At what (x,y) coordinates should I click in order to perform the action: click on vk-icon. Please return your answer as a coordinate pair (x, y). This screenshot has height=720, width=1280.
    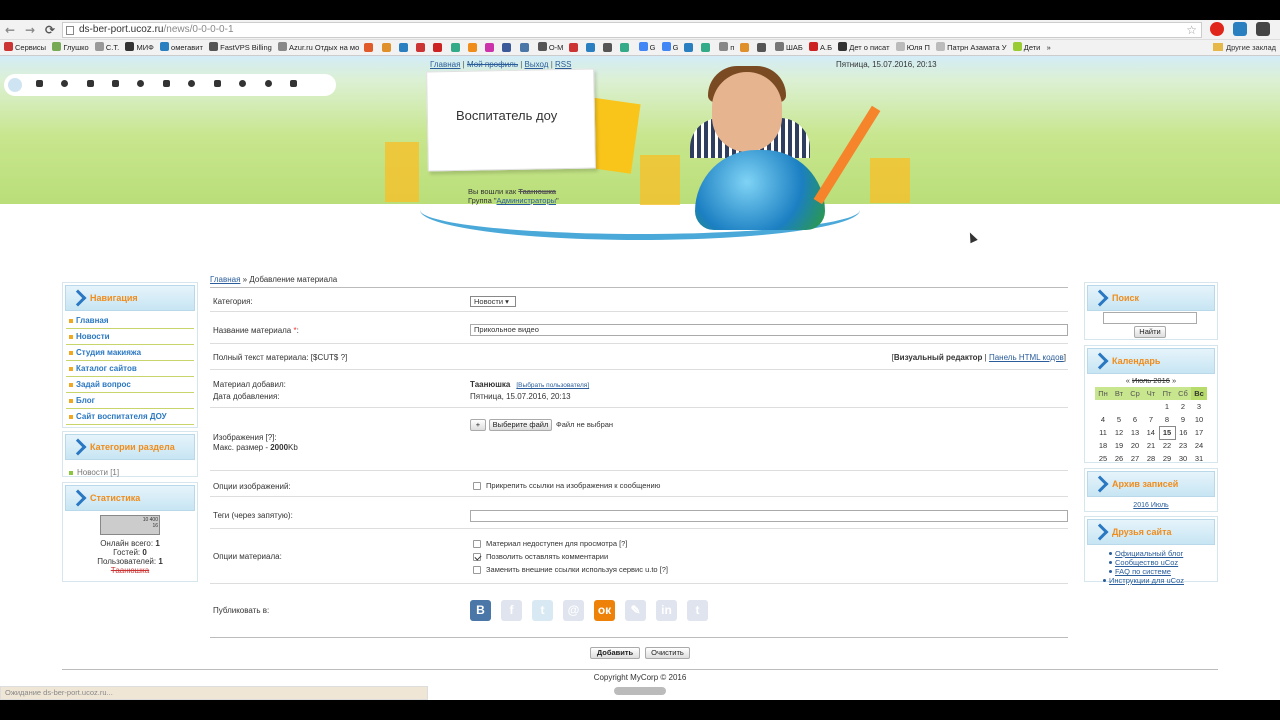
    Looking at the image, I should click on (524, 47).